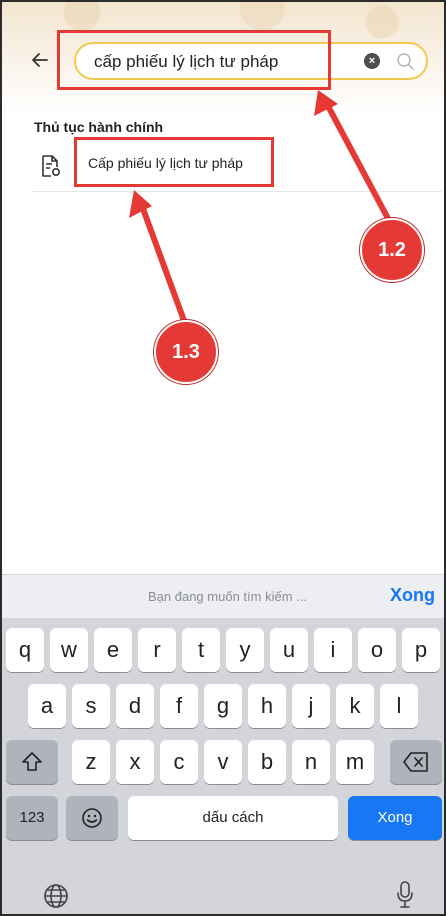  Describe the element at coordinates (267, 762) in the screenshot. I see `key-b: b` at that location.